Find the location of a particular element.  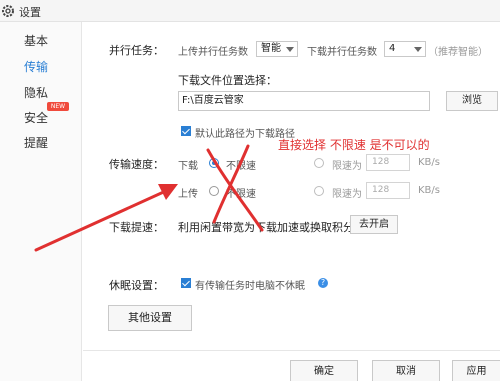

arrow-shaft is located at coordinates (102, 220).